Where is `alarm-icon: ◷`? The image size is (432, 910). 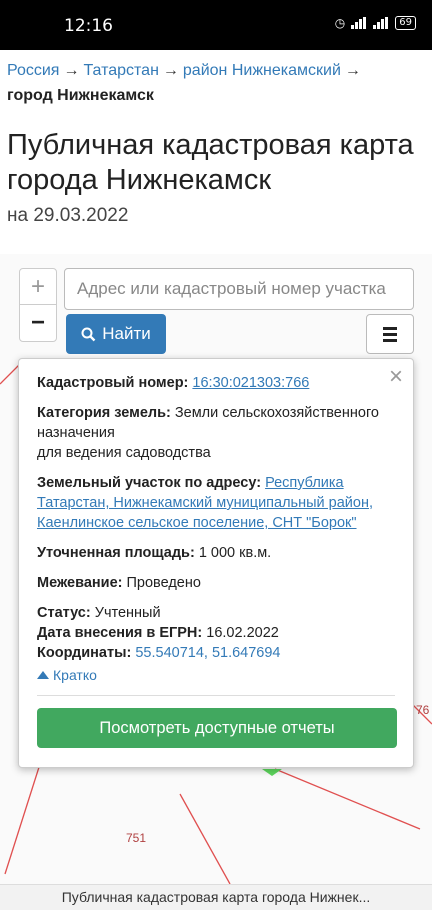 alarm-icon: ◷ is located at coordinates (340, 23).